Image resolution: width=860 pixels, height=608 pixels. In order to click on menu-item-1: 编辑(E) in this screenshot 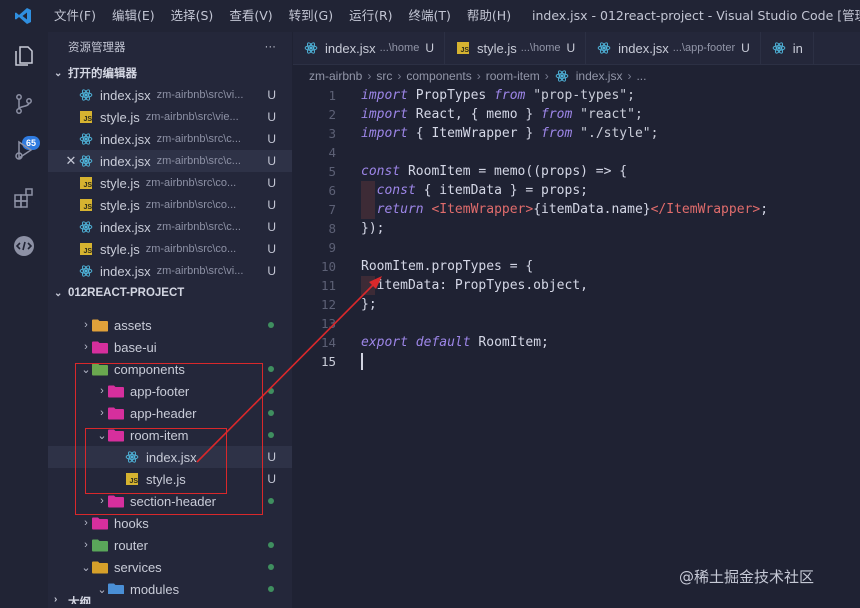, I will do `click(133, 16)`.